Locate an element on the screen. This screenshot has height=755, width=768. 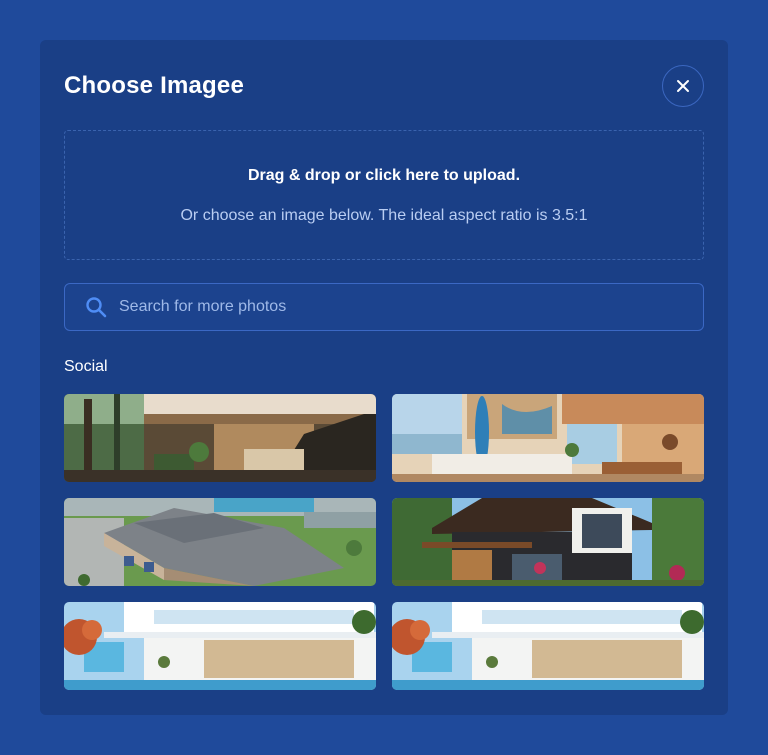
search-input is located at coordinates (404, 307).